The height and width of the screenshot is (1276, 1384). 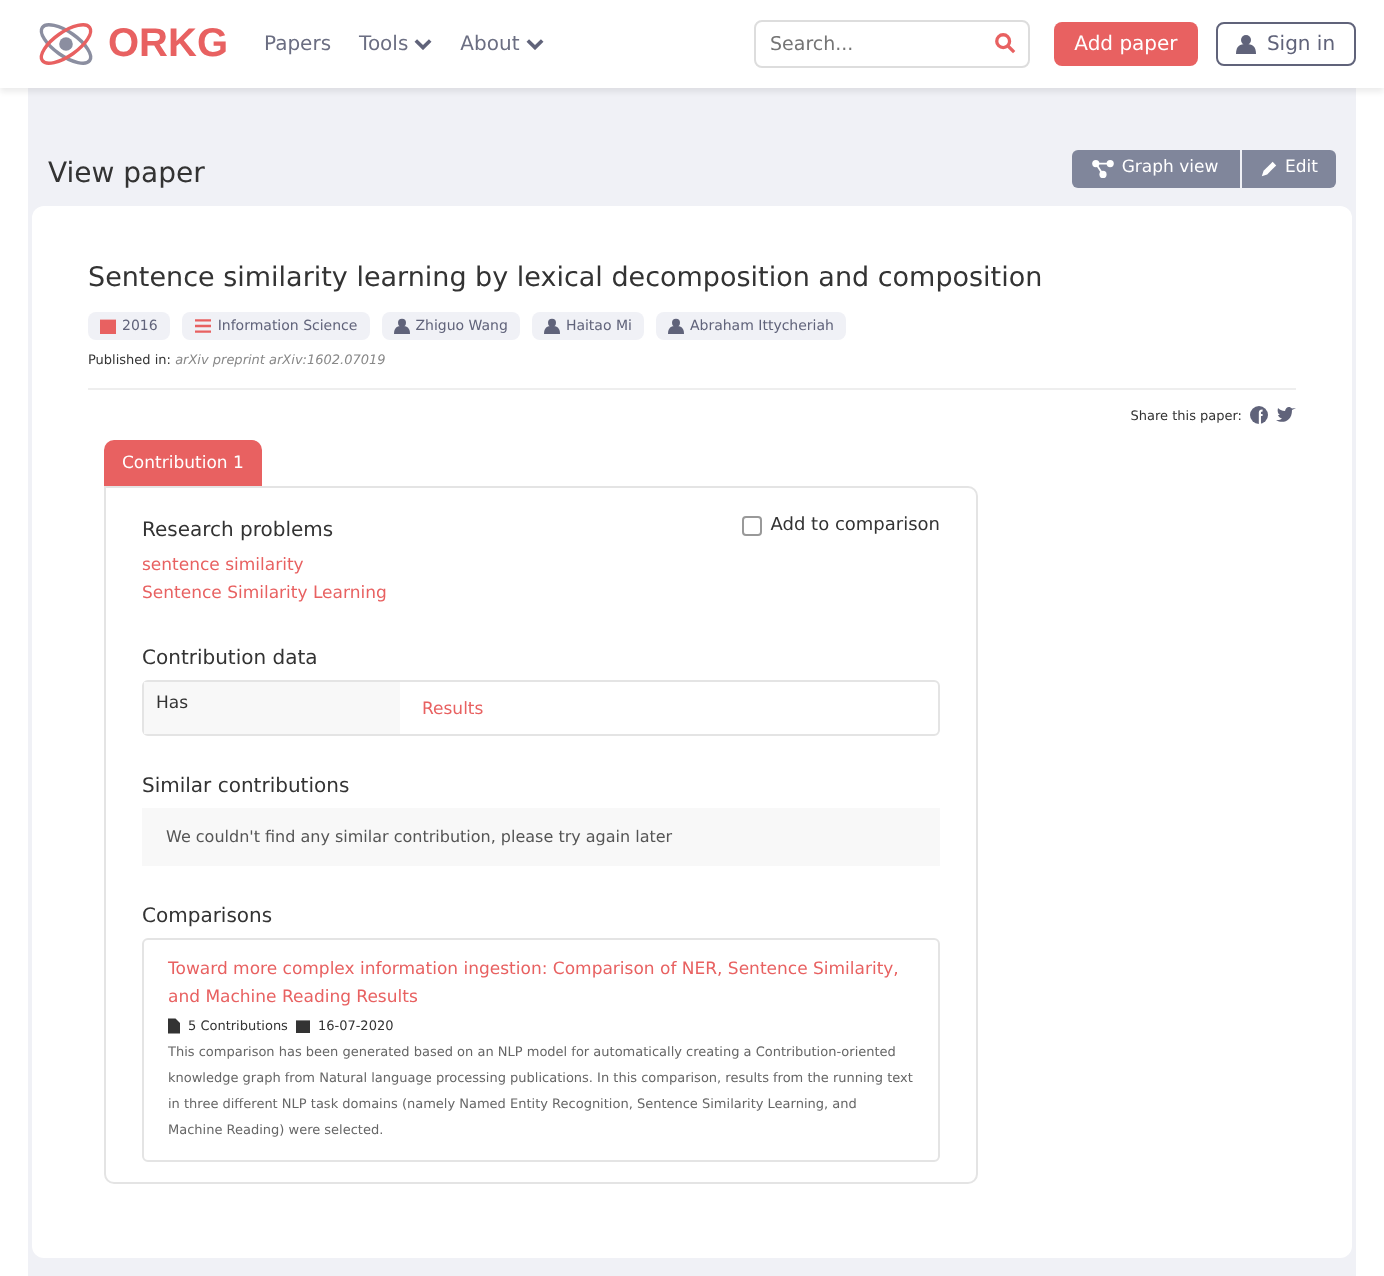 What do you see at coordinates (1268, 168) in the screenshot?
I see `pencil-icon` at bounding box center [1268, 168].